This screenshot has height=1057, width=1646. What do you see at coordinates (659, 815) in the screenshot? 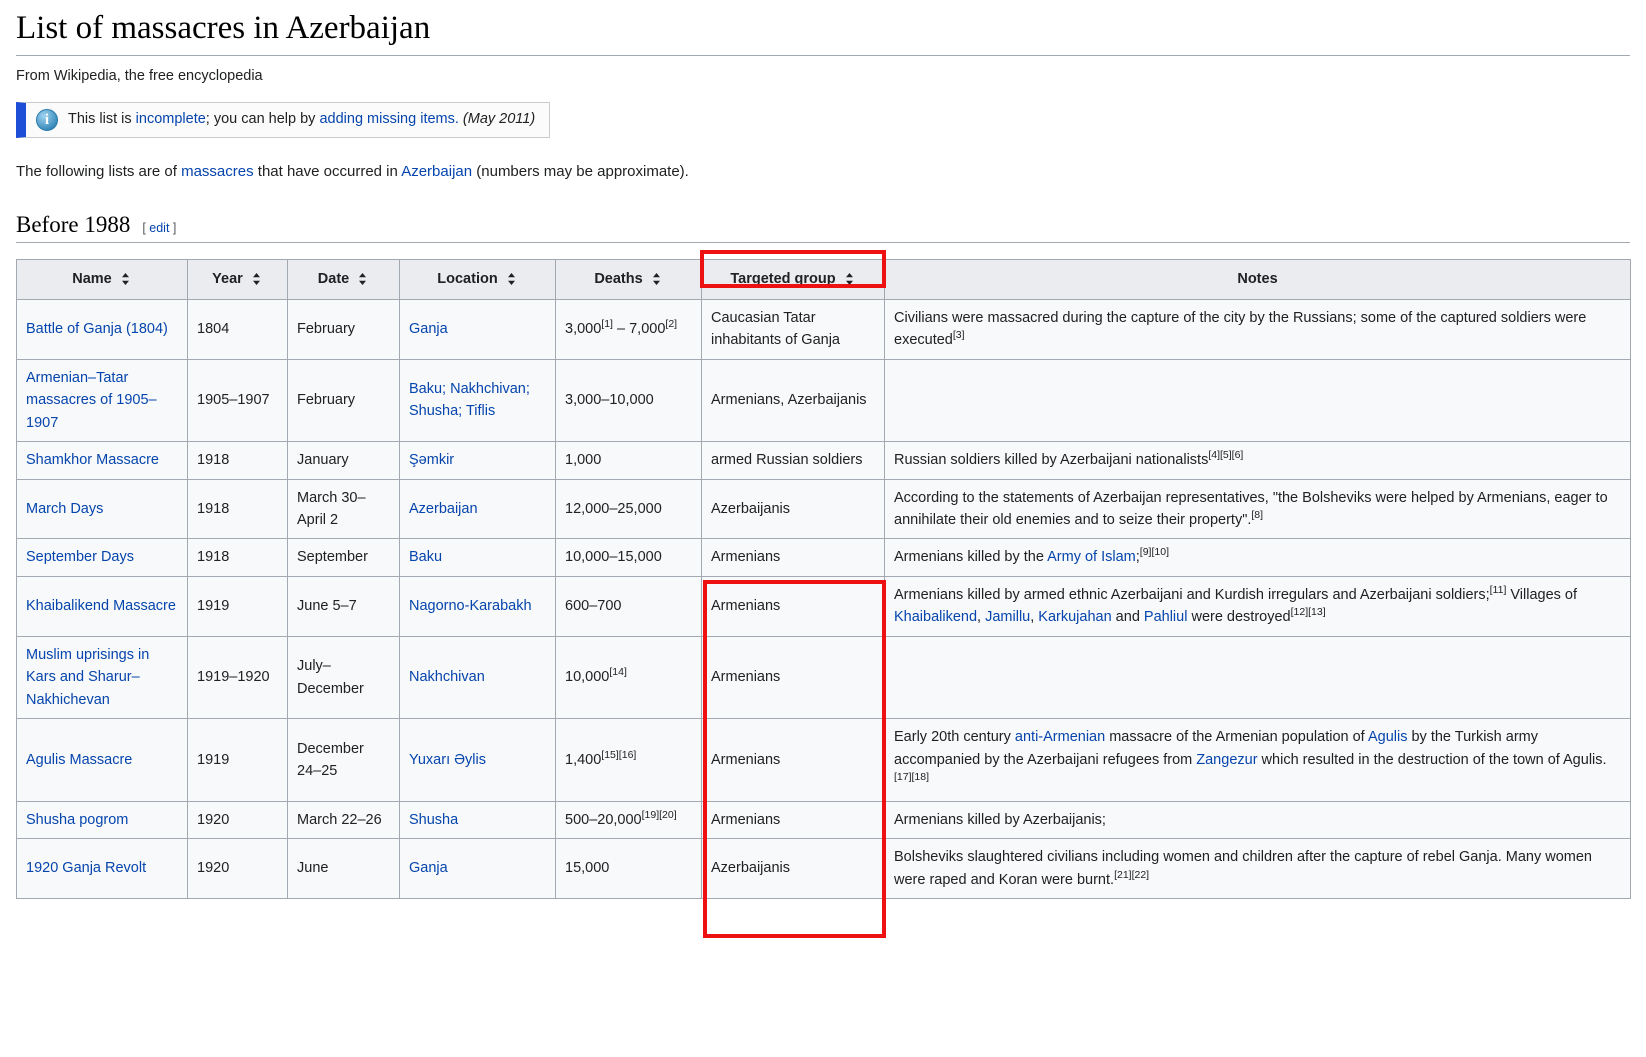
I see `reference-link: [19][20]` at bounding box center [659, 815].